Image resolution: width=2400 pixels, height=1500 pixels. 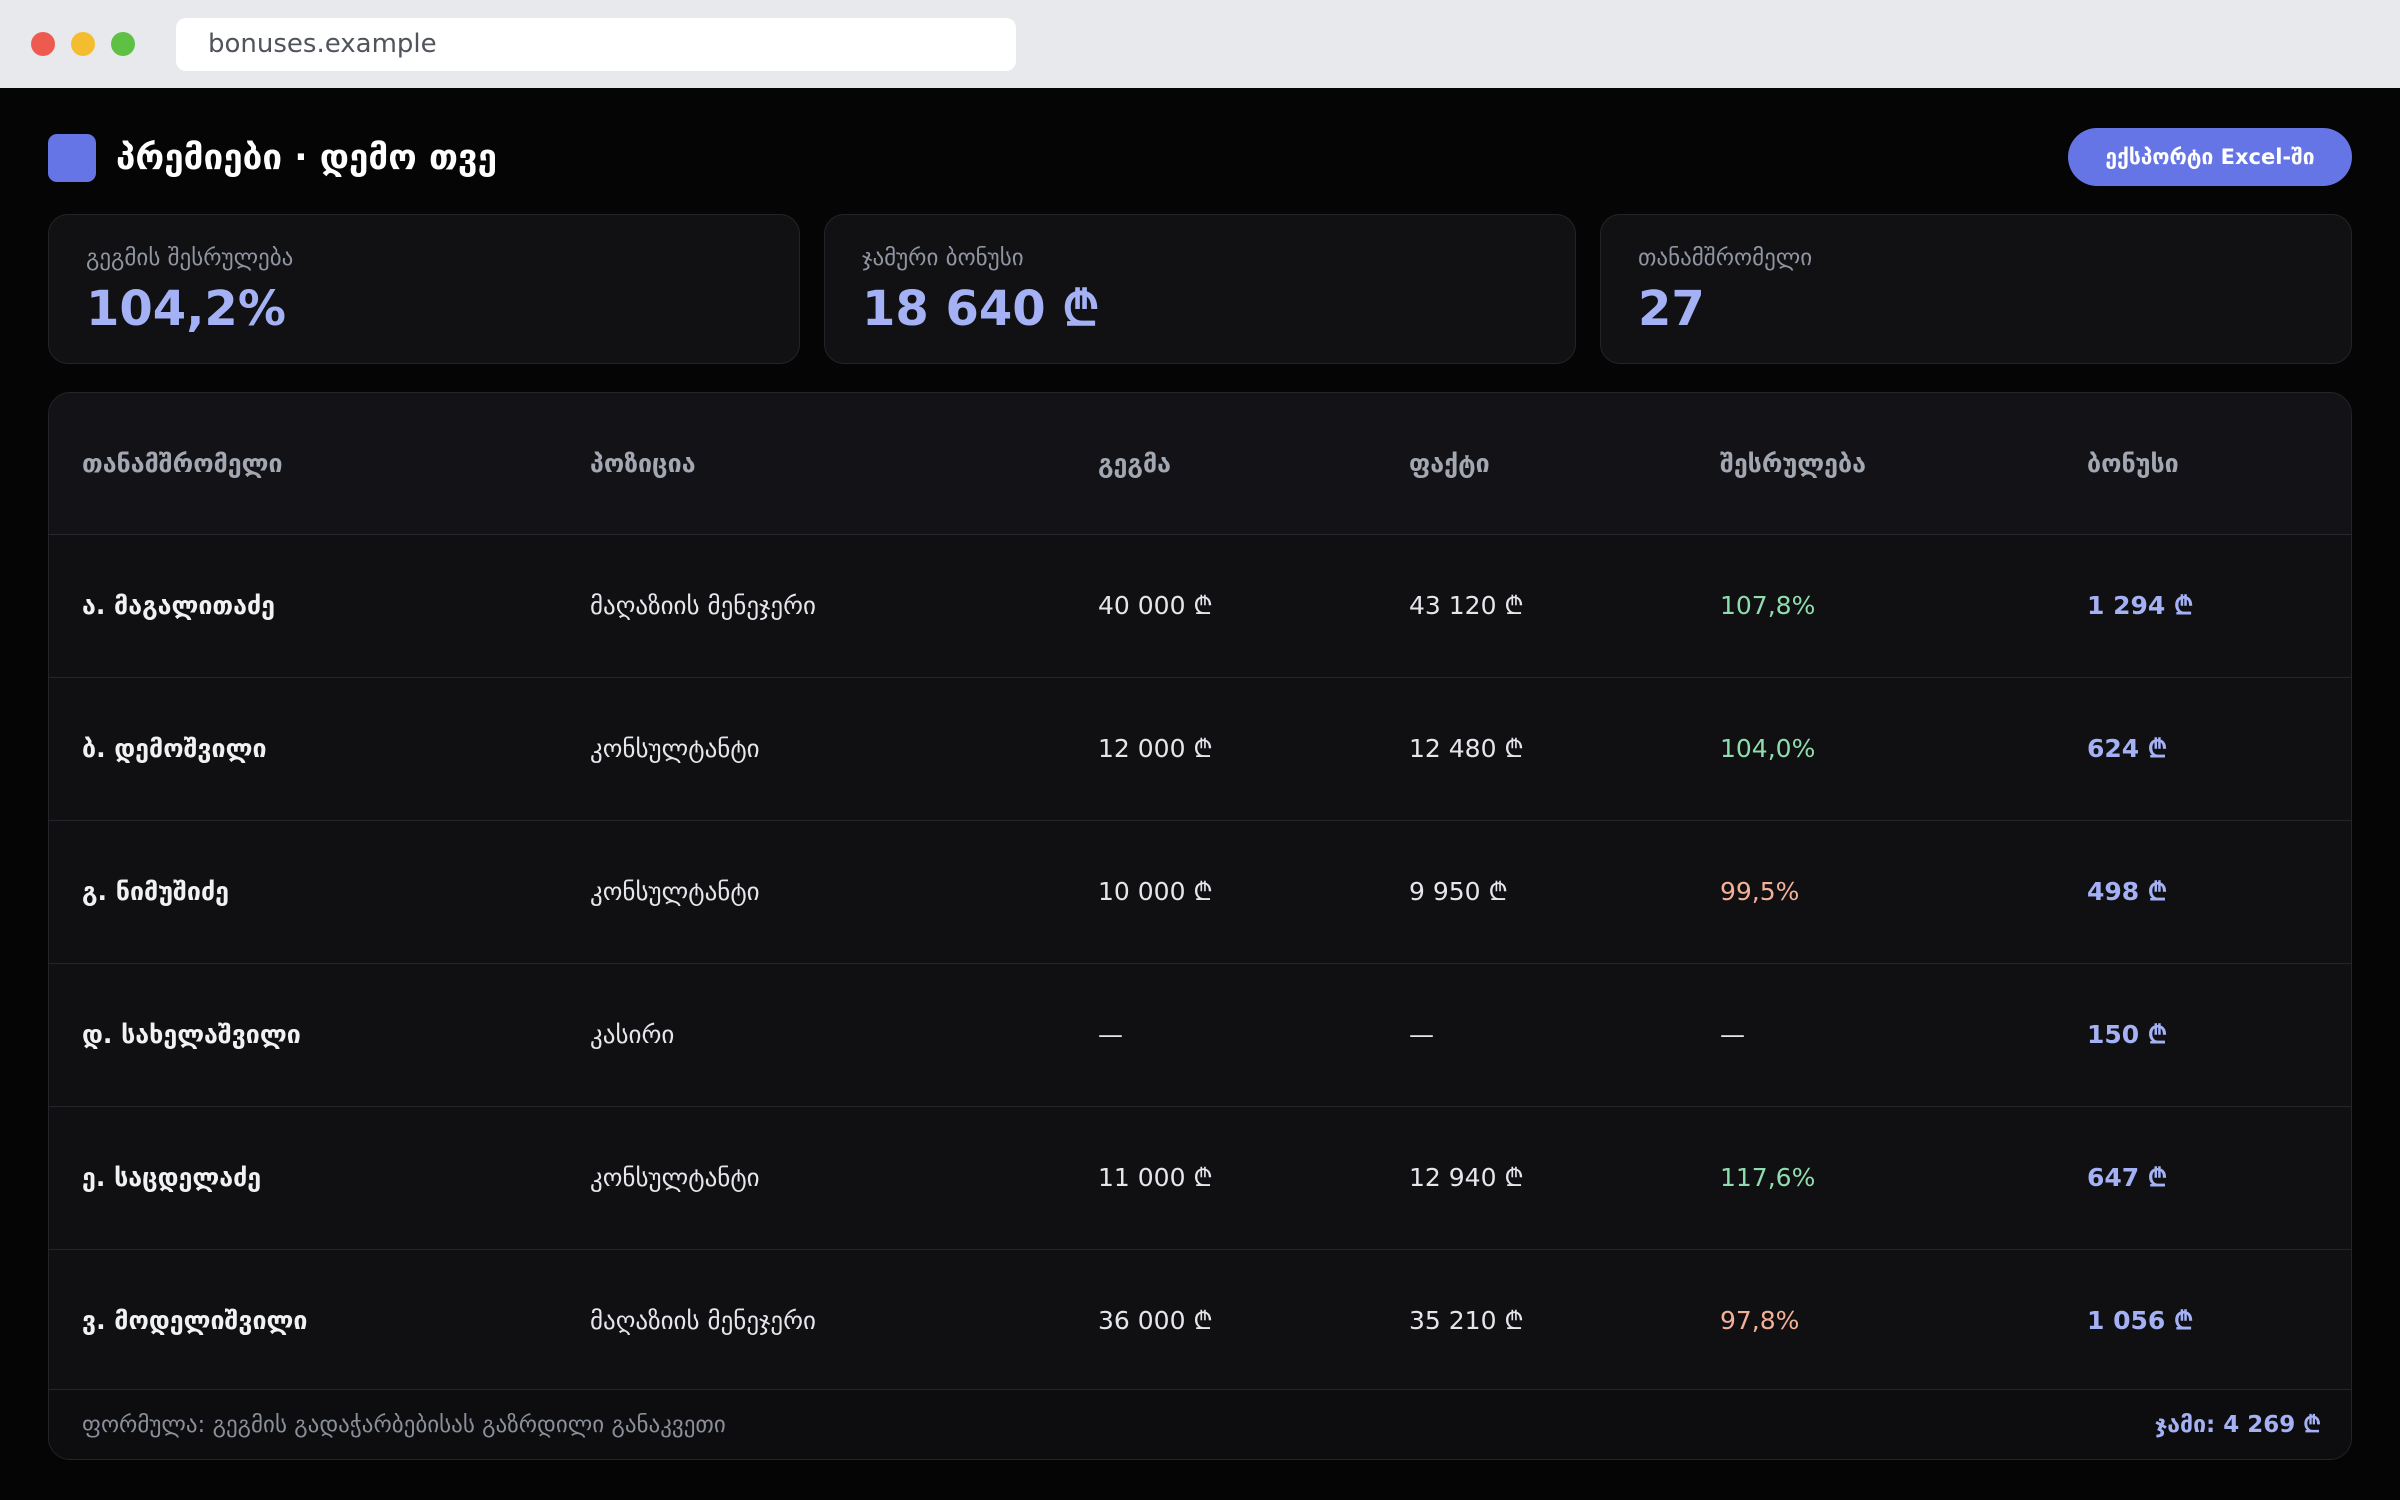 I want to click on maximize-window-button, so click(x=123, y=44).